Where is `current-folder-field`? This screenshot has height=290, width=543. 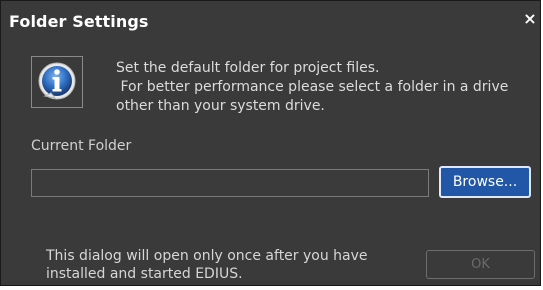
current-folder-field is located at coordinates (230, 183).